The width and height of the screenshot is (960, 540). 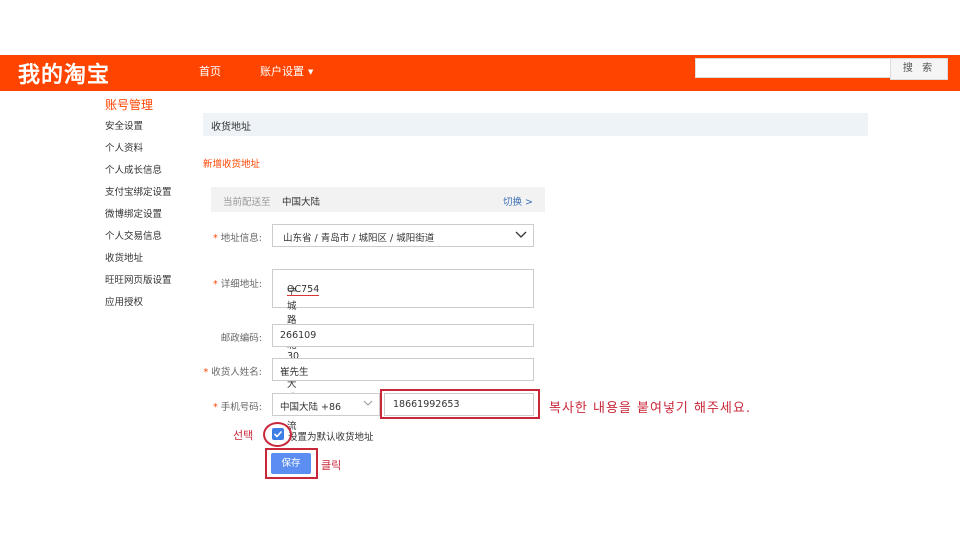 What do you see at coordinates (231, 127) in the screenshot?
I see `section-title: 收货地址` at bounding box center [231, 127].